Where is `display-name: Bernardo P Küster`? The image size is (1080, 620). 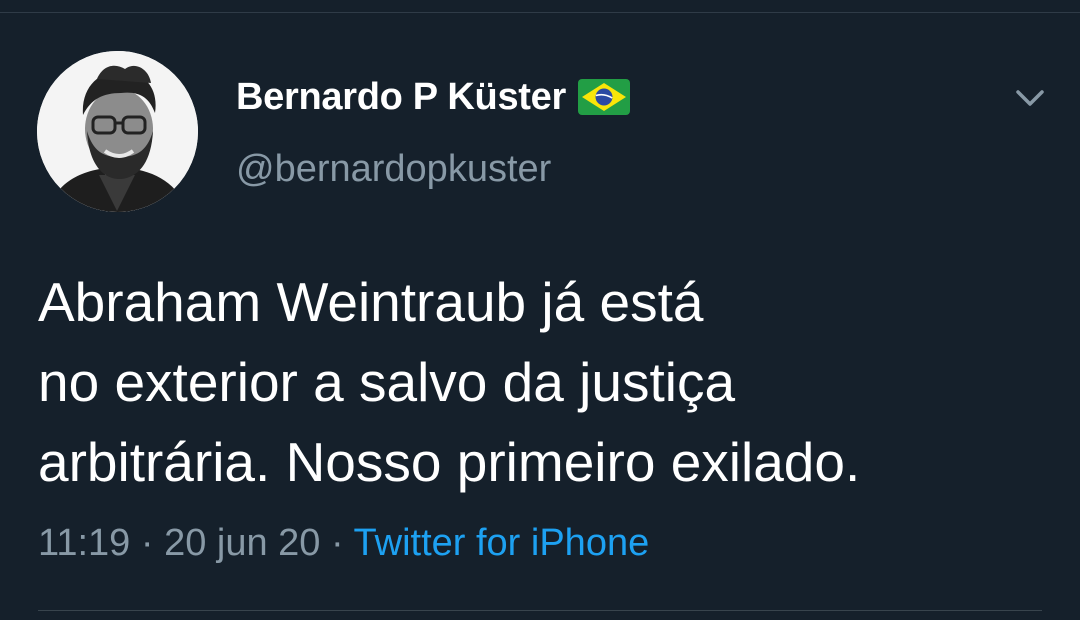 display-name: Bernardo P Küster is located at coordinates (401, 97).